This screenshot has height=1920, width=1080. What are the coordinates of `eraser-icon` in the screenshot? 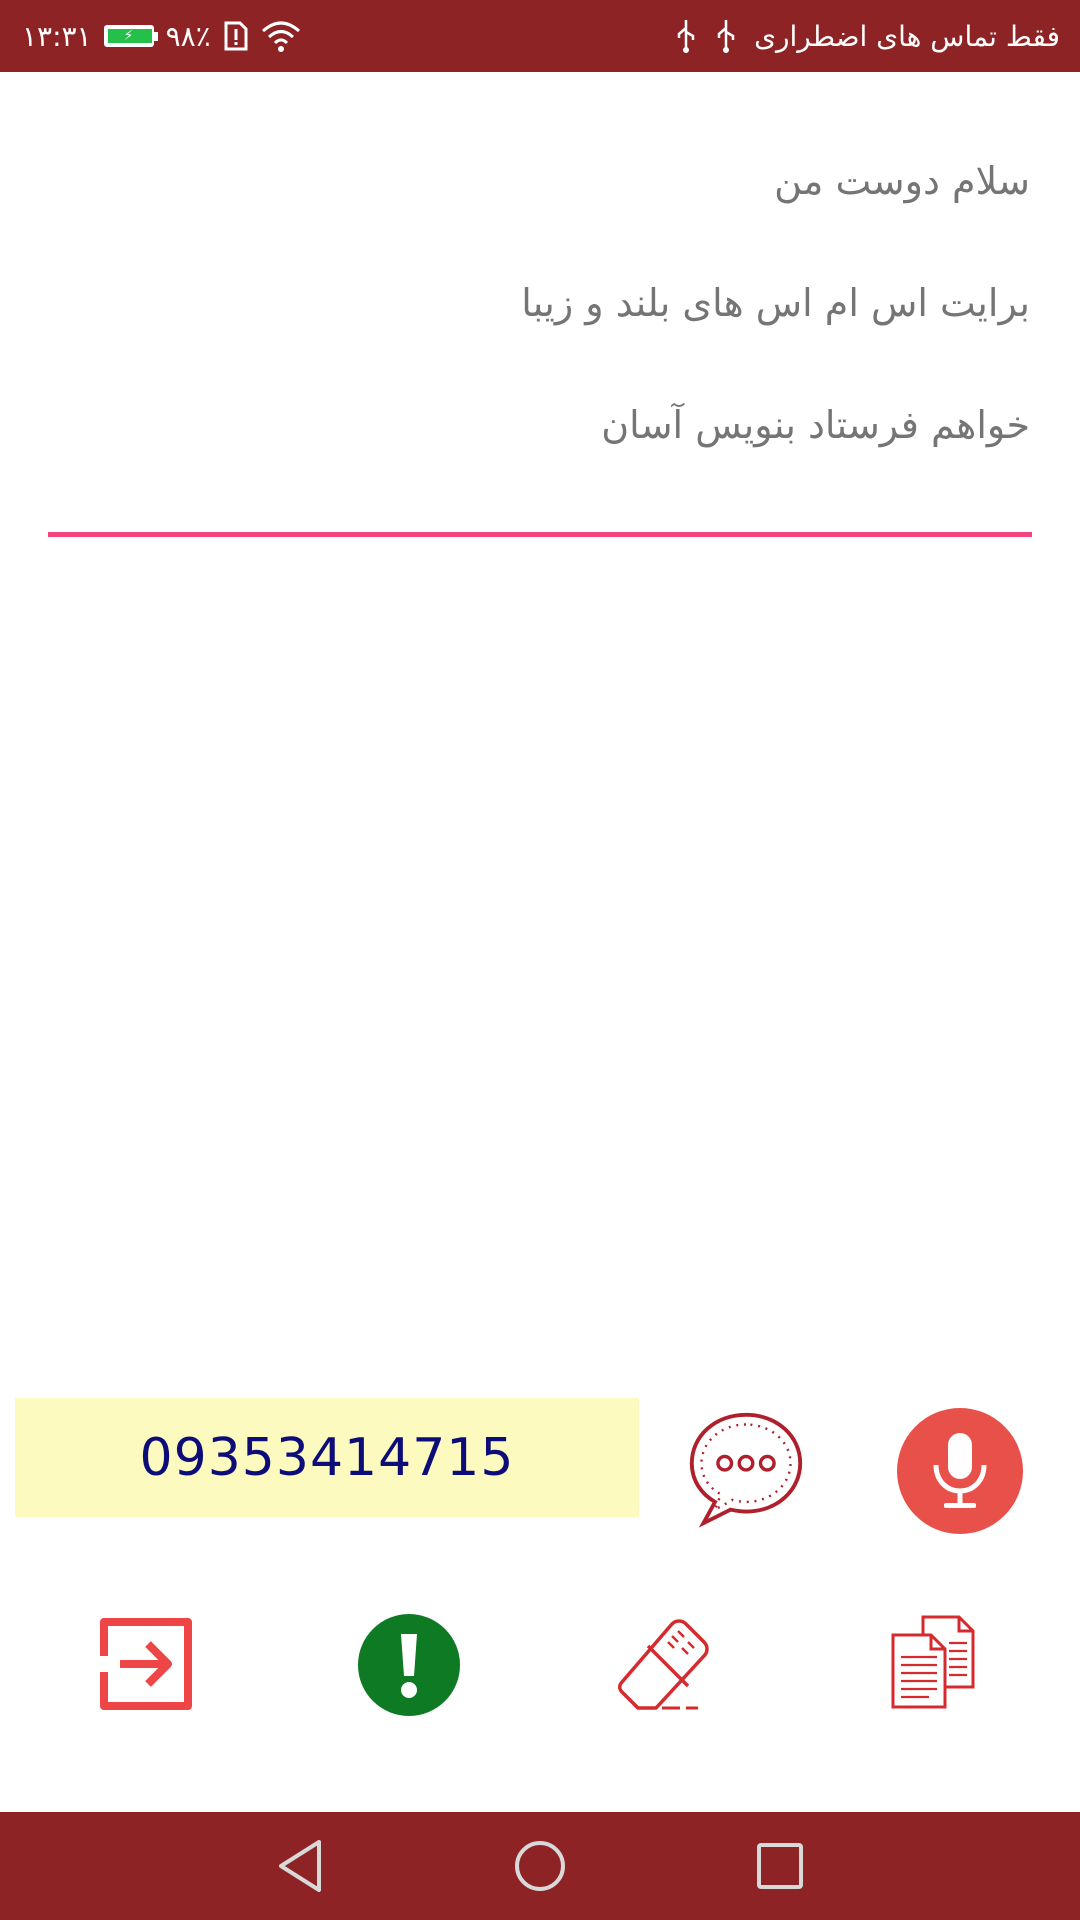 It's located at (663, 1664).